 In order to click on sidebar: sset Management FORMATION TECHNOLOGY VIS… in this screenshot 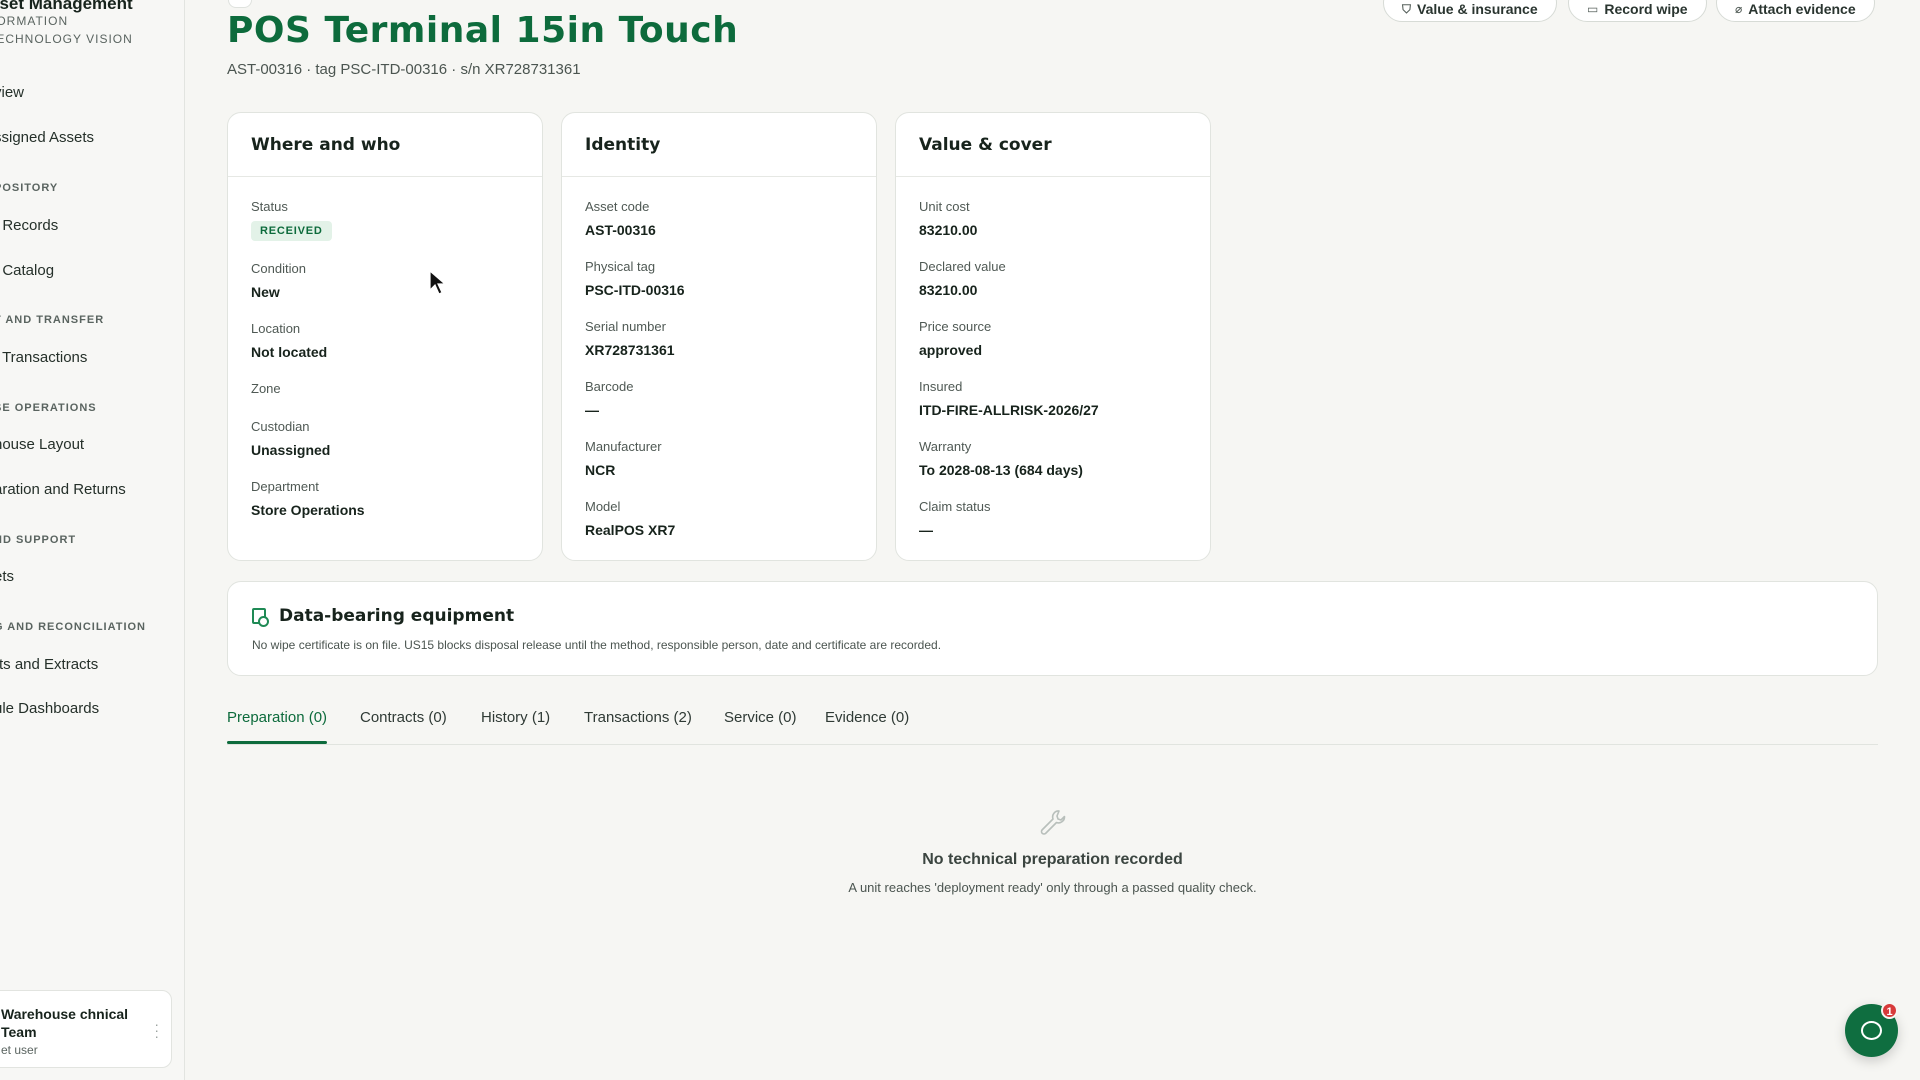, I will do `click(92, 540)`.